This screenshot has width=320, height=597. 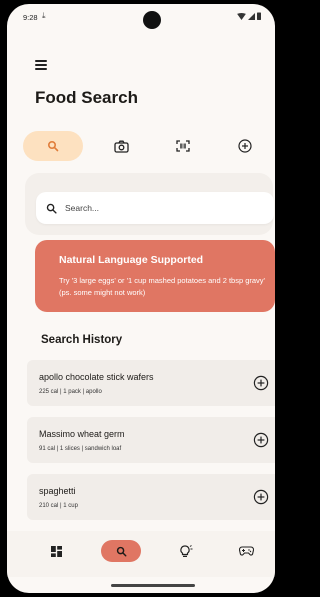 What do you see at coordinates (80, 449) in the screenshot?
I see `food-meta: 91 cal | 1 slices | sandwich loaf` at bounding box center [80, 449].